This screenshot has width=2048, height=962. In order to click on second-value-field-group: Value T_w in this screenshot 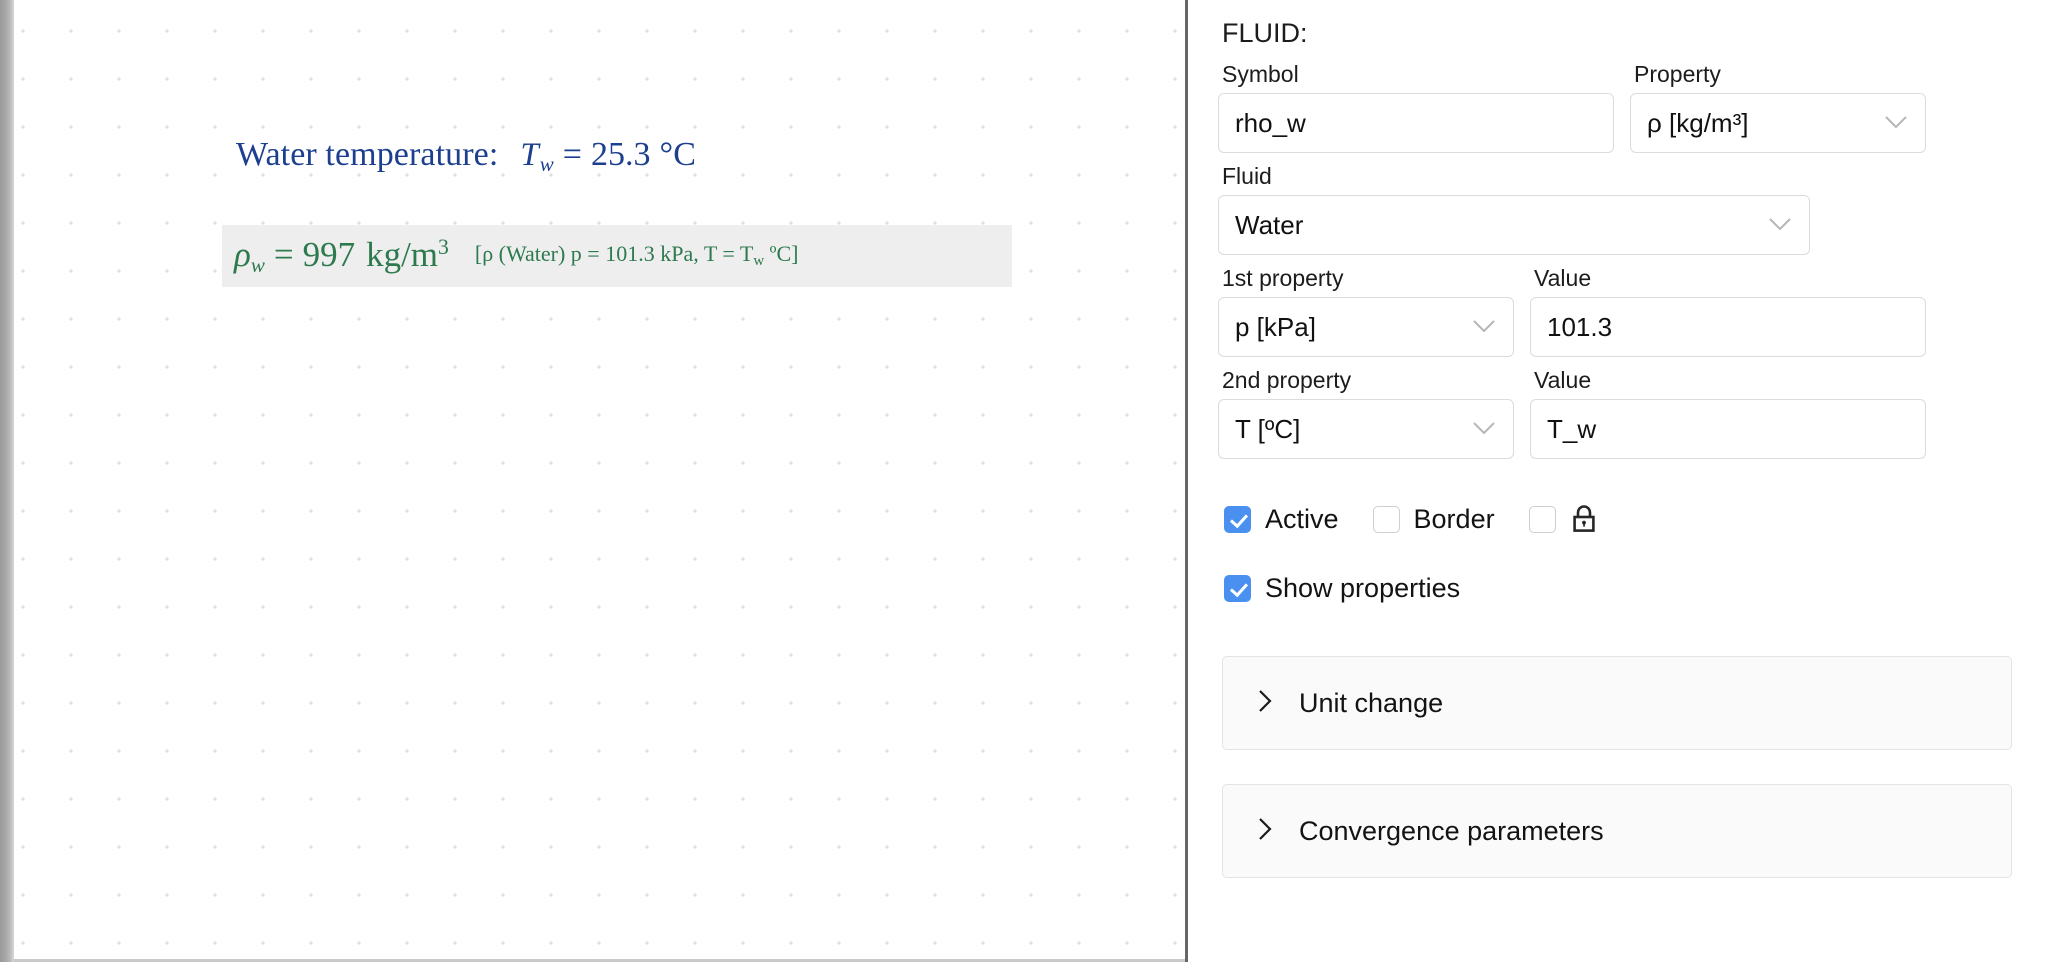, I will do `click(1728, 410)`.